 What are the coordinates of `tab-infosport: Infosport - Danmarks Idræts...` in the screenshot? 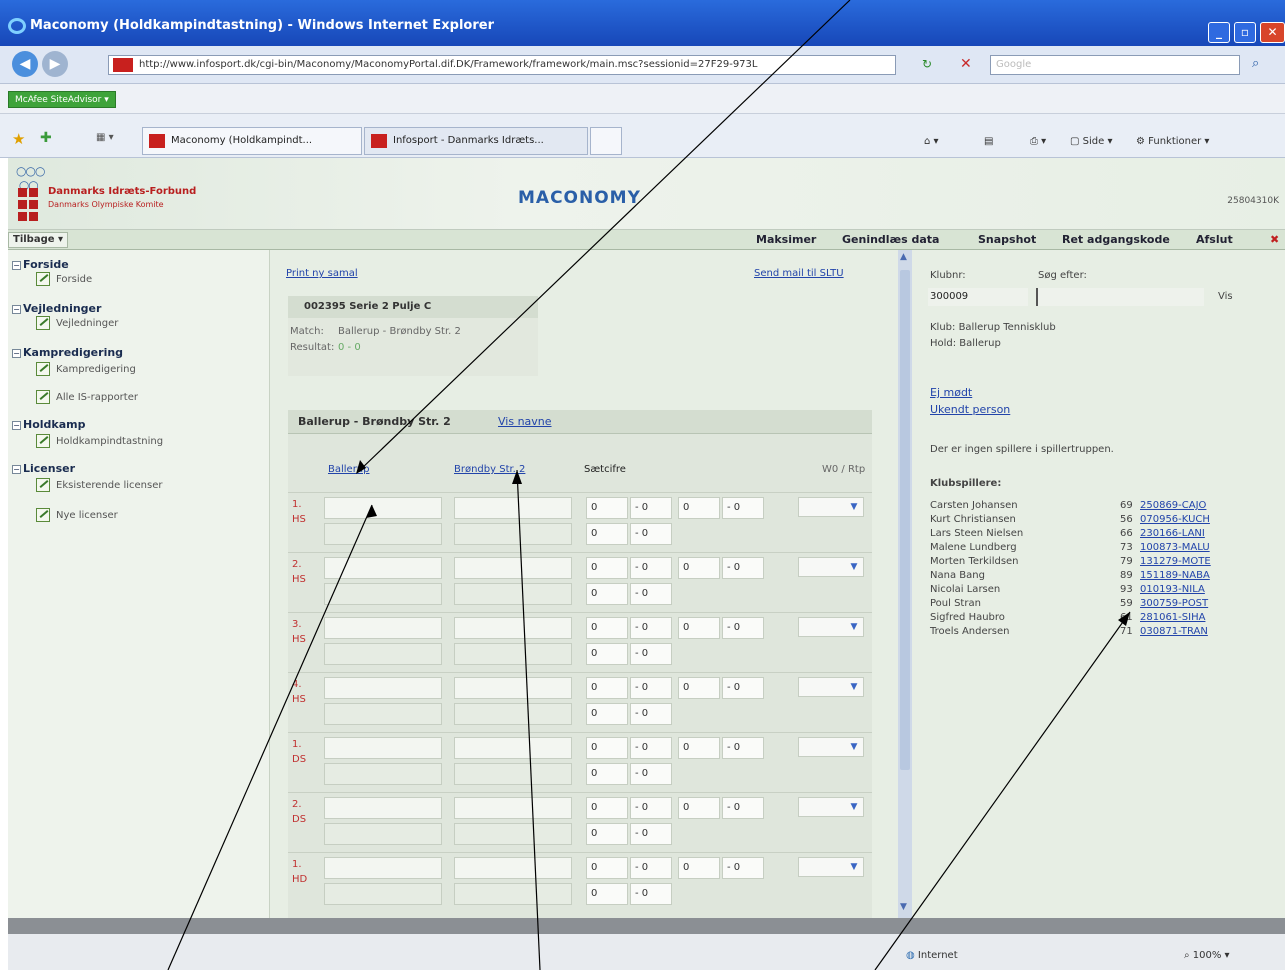 It's located at (476, 141).